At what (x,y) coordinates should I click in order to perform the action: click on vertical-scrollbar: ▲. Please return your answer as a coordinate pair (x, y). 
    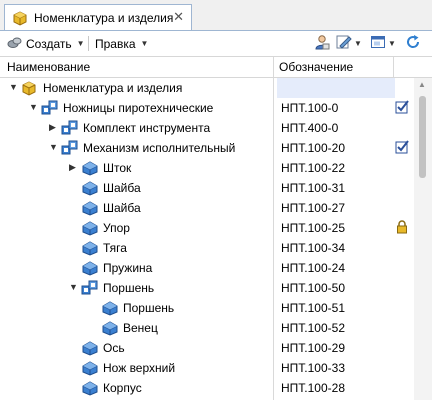
    Looking at the image, I should click on (423, 239).